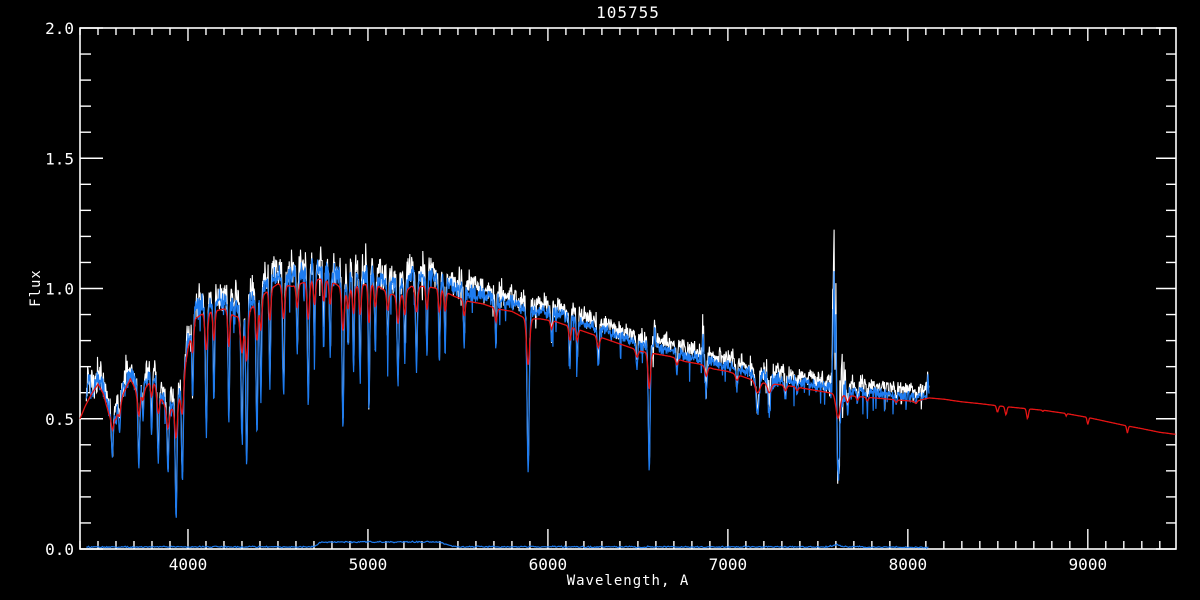 The image size is (1200, 600). Describe the element at coordinates (59, 289) in the screenshot. I see `y-tick-label: 1.0` at that location.